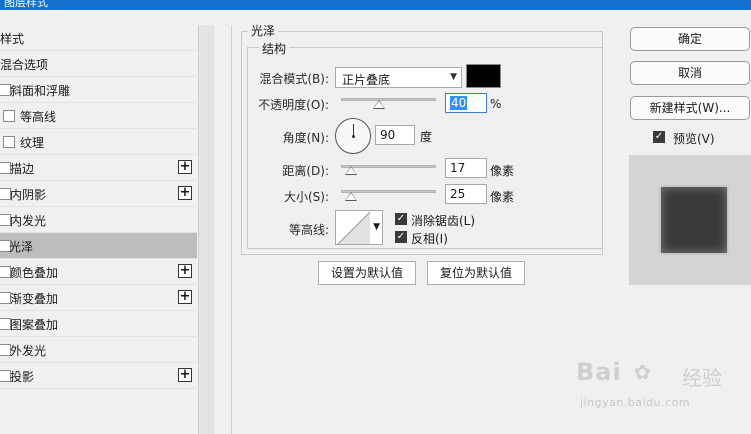  What do you see at coordinates (98, 142) in the screenshot?
I see `style-list-item: 纹理` at bounding box center [98, 142].